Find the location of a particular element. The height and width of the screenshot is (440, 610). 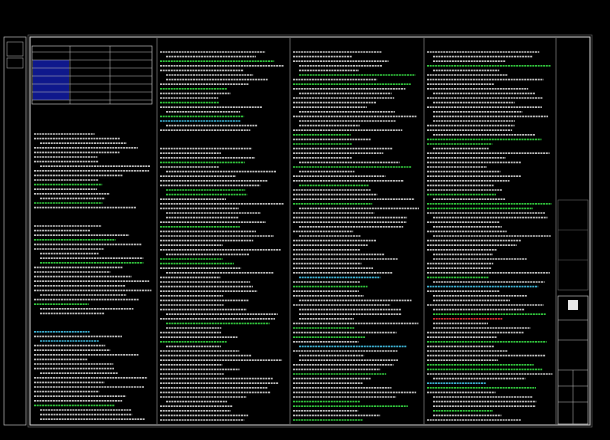

legend-highlight-block is located at coordinates (51, 80).